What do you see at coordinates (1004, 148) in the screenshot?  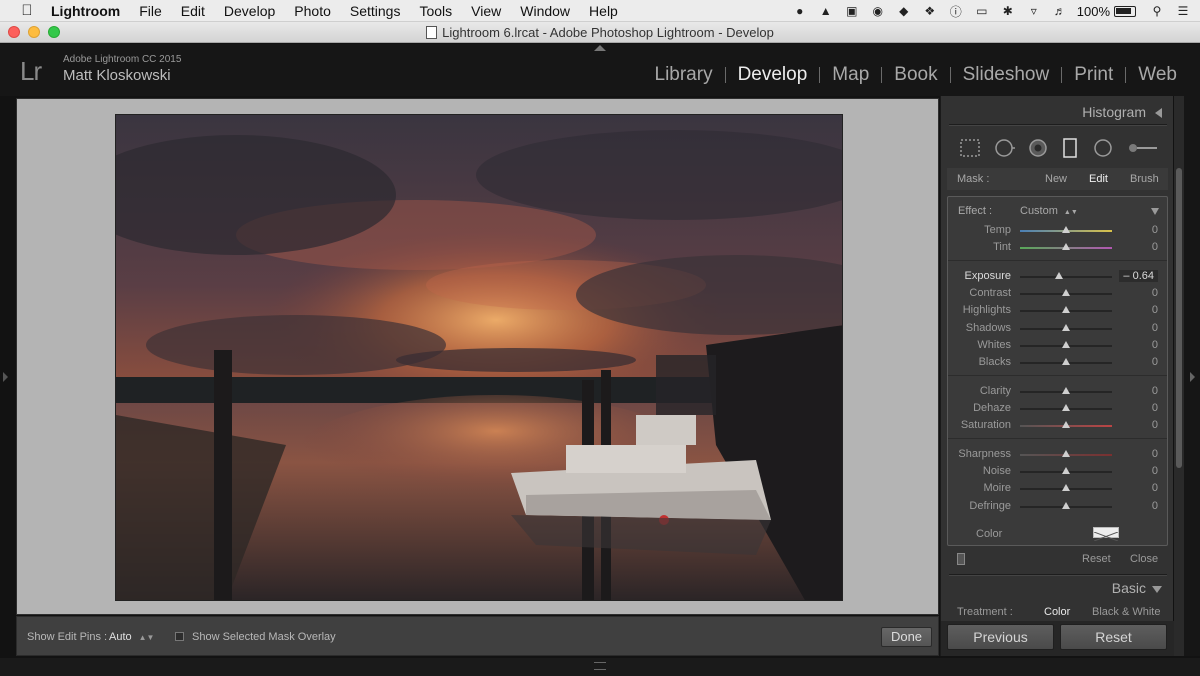 I see `spot-removal-tool-icon` at bounding box center [1004, 148].